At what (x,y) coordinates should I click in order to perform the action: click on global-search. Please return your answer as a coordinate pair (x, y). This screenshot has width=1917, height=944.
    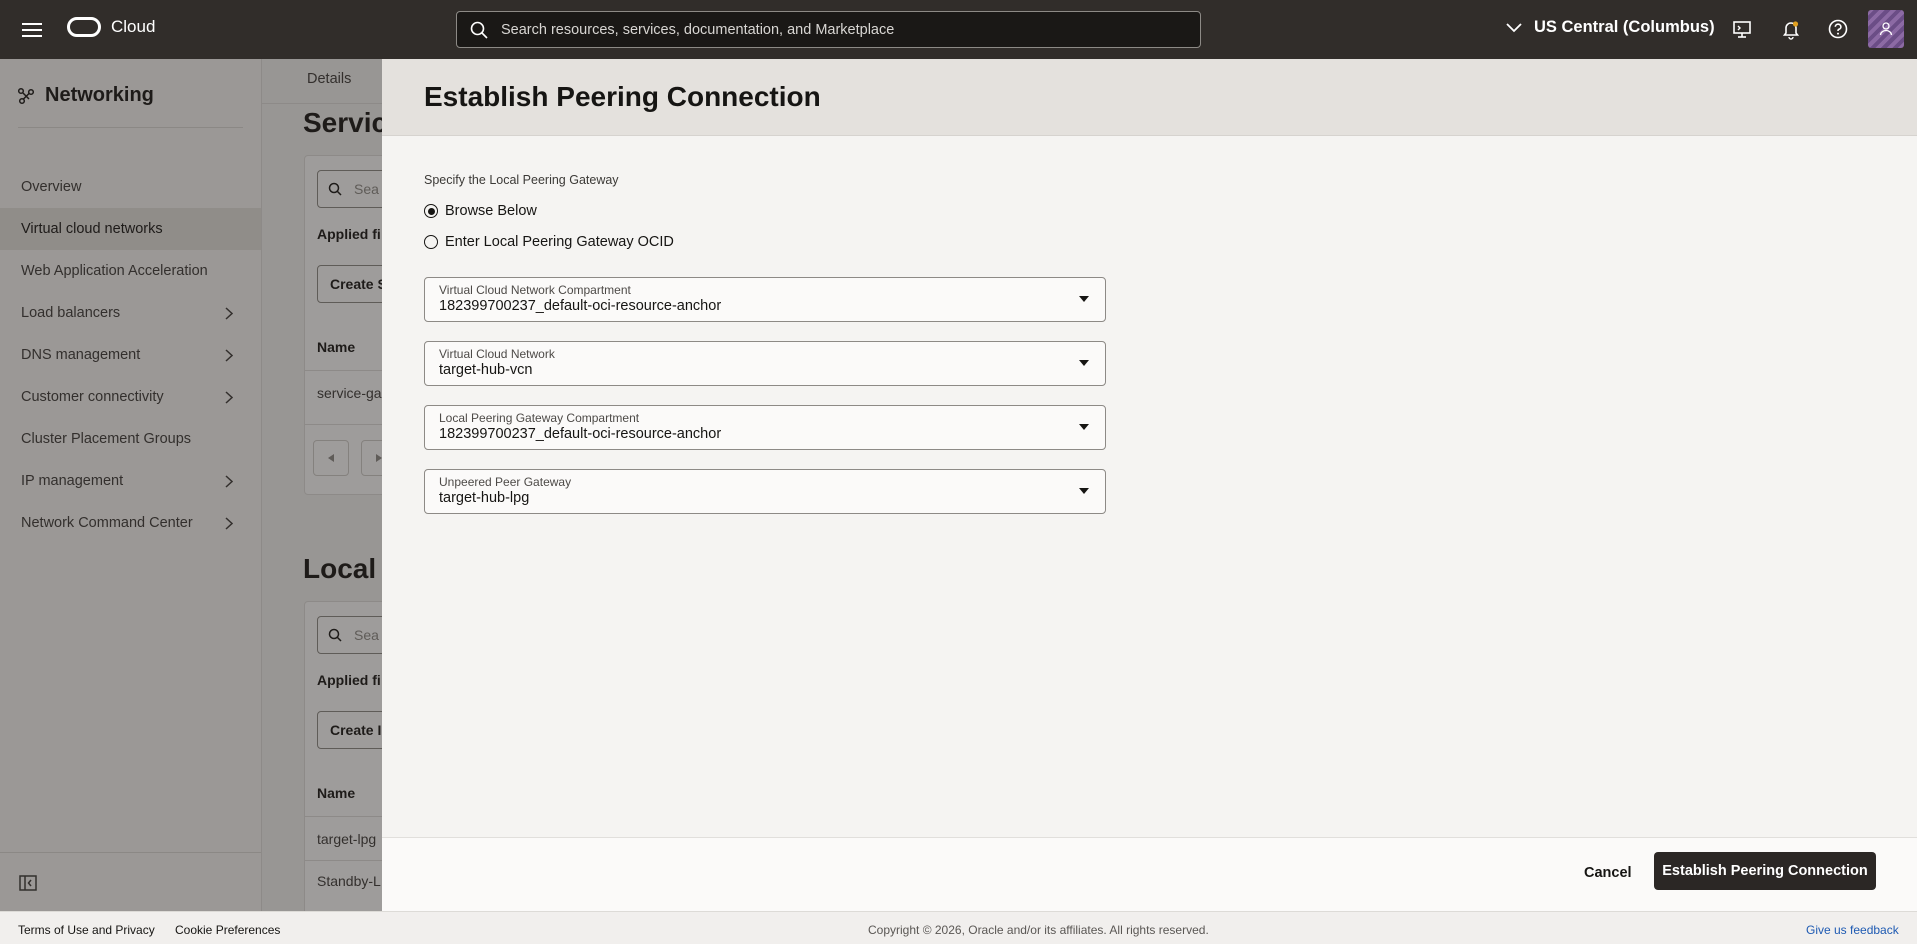
    Looking at the image, I should click on (828, 29).